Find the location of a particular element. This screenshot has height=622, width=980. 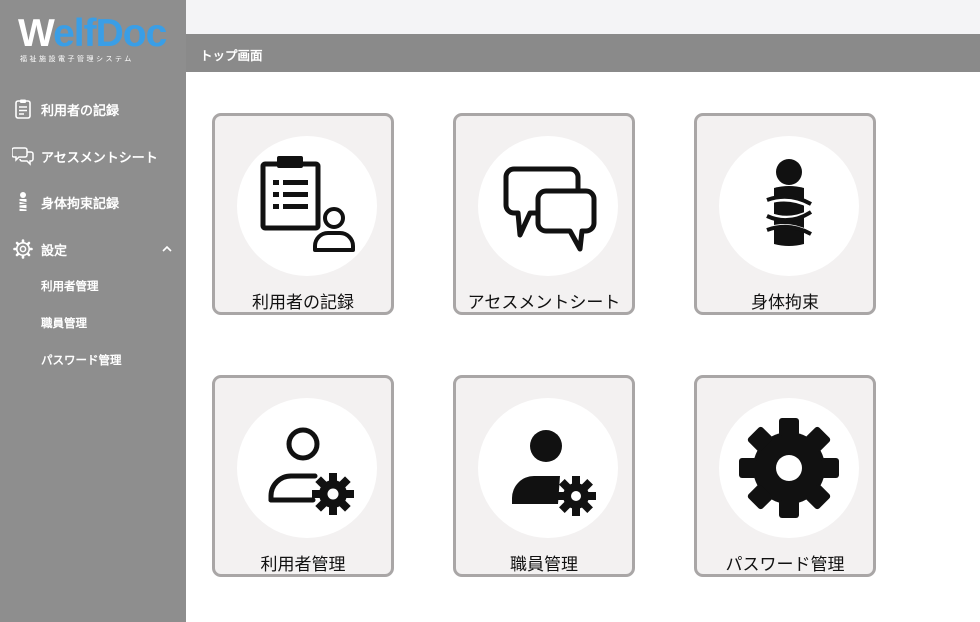

logo-initial: W is located at coordinates (36, 33).